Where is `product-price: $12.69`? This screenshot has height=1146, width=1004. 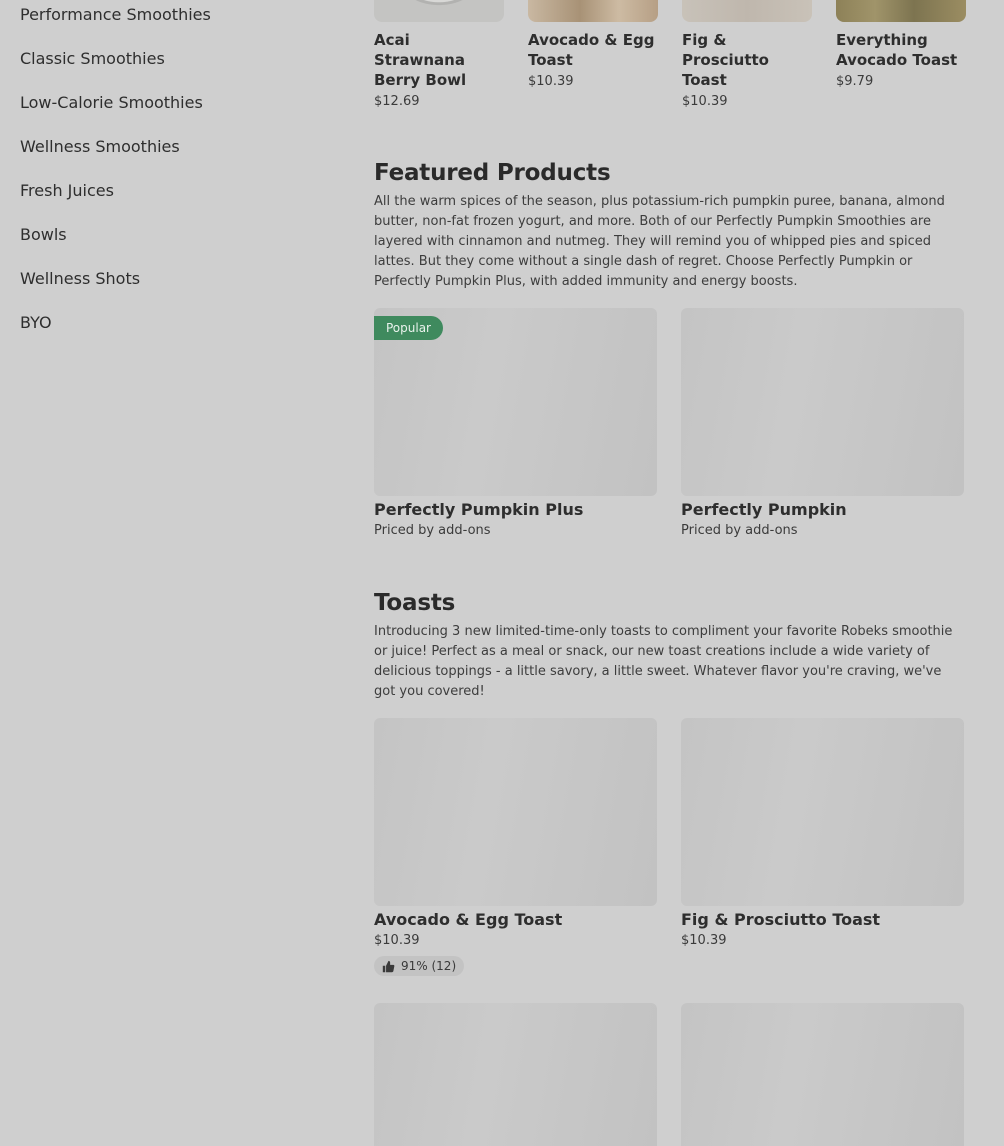
product-price: $12.69 is located at coordinates (397, 101).